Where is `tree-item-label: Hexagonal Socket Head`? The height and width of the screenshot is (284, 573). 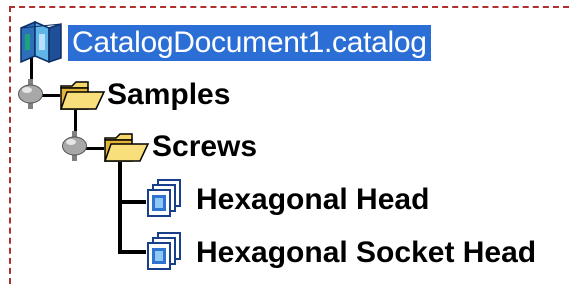
tree-item-label: Hexagonal Socket Head is located at coordinates (366, 252).